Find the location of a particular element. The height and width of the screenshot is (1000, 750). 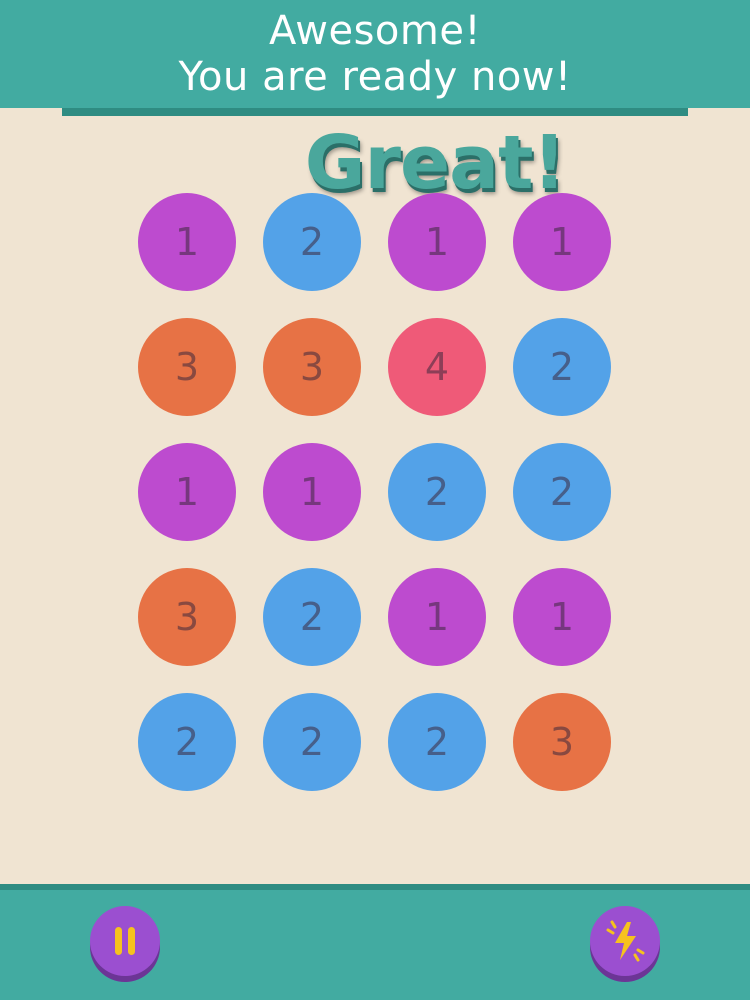

powerup-button is located at coordinates (625, 941).